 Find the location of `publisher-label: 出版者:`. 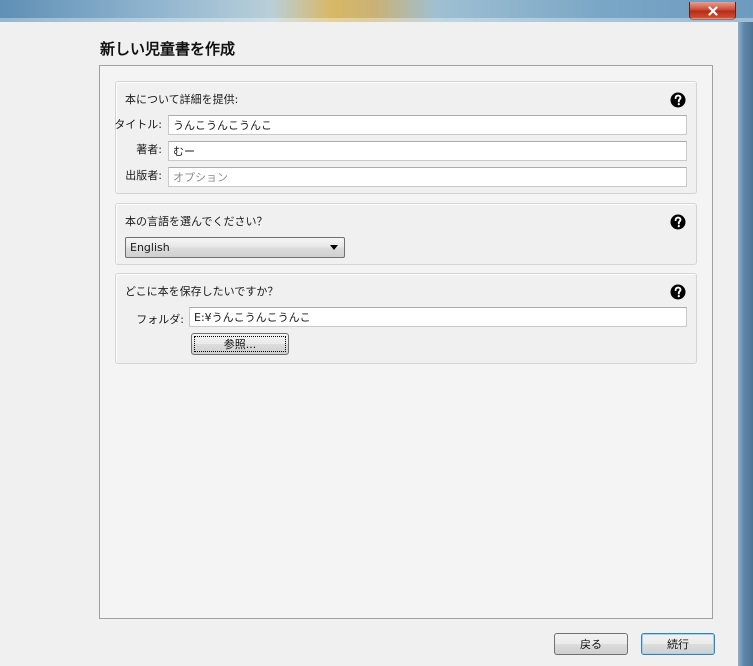

publisher-label: 出版者: is located at coordinates (143, 175).